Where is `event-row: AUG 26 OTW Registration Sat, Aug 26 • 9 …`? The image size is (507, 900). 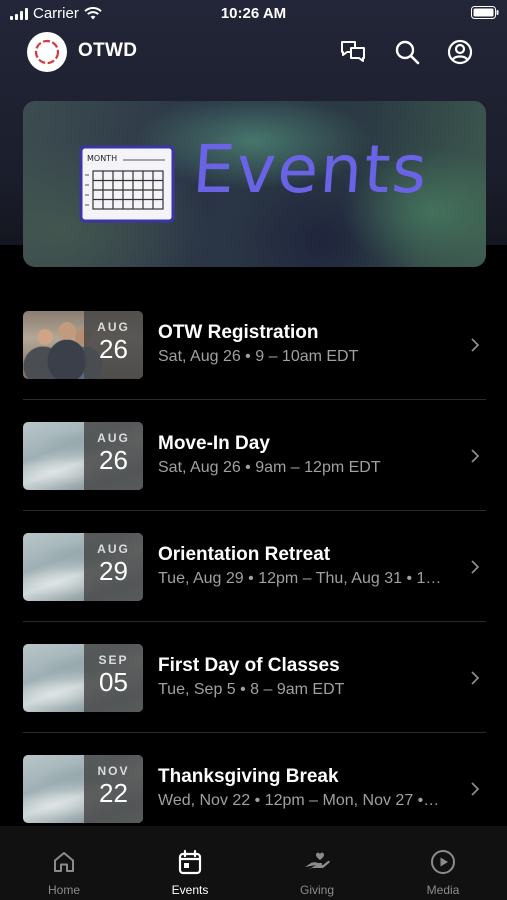
event-row: AUG 26 OTW Registration Sat, Aug 26 • 9 … is located at coordinates (254, 344).